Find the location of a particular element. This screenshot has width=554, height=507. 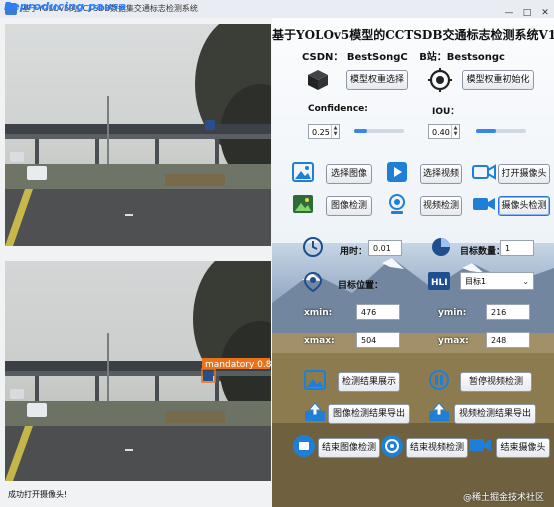

results-image-icon is located at coordinates (315, 380).